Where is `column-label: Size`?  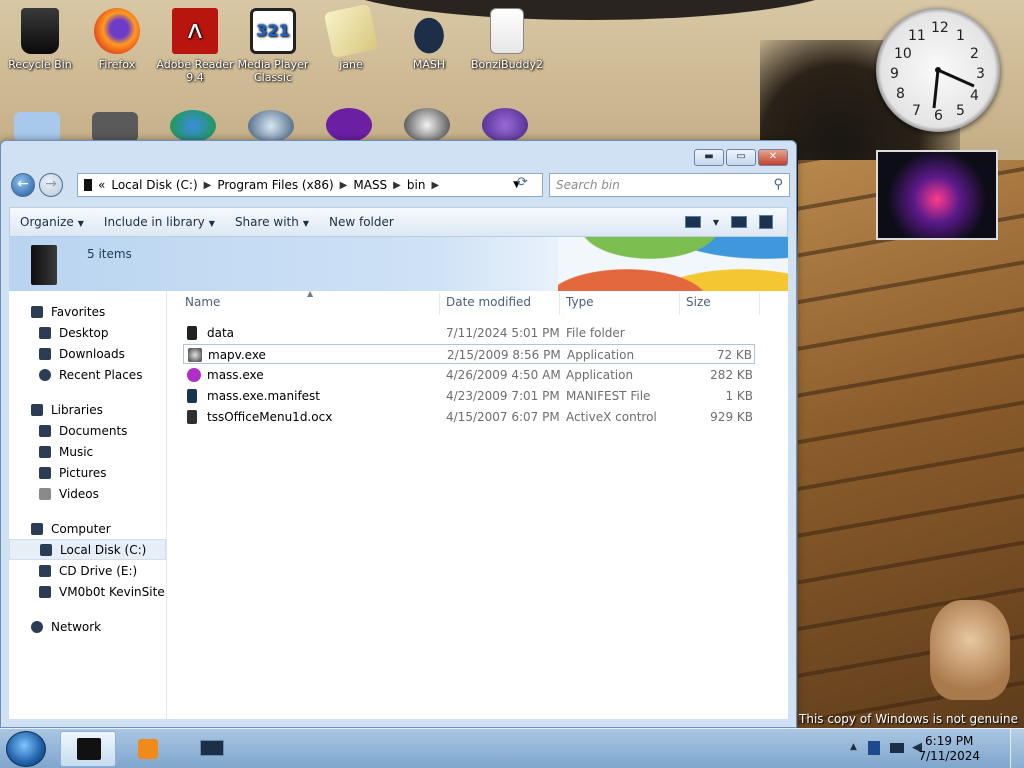 column-label: Size is located at coordinates (698, 302).